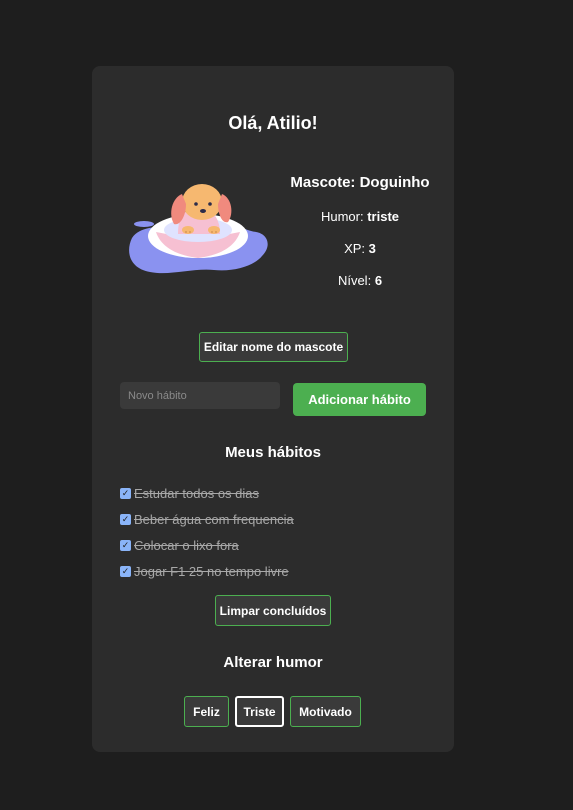  Describe the element at coordinates (273, 123) in the screenshot. I see `page-title: Olá, Atilio!` at that location.